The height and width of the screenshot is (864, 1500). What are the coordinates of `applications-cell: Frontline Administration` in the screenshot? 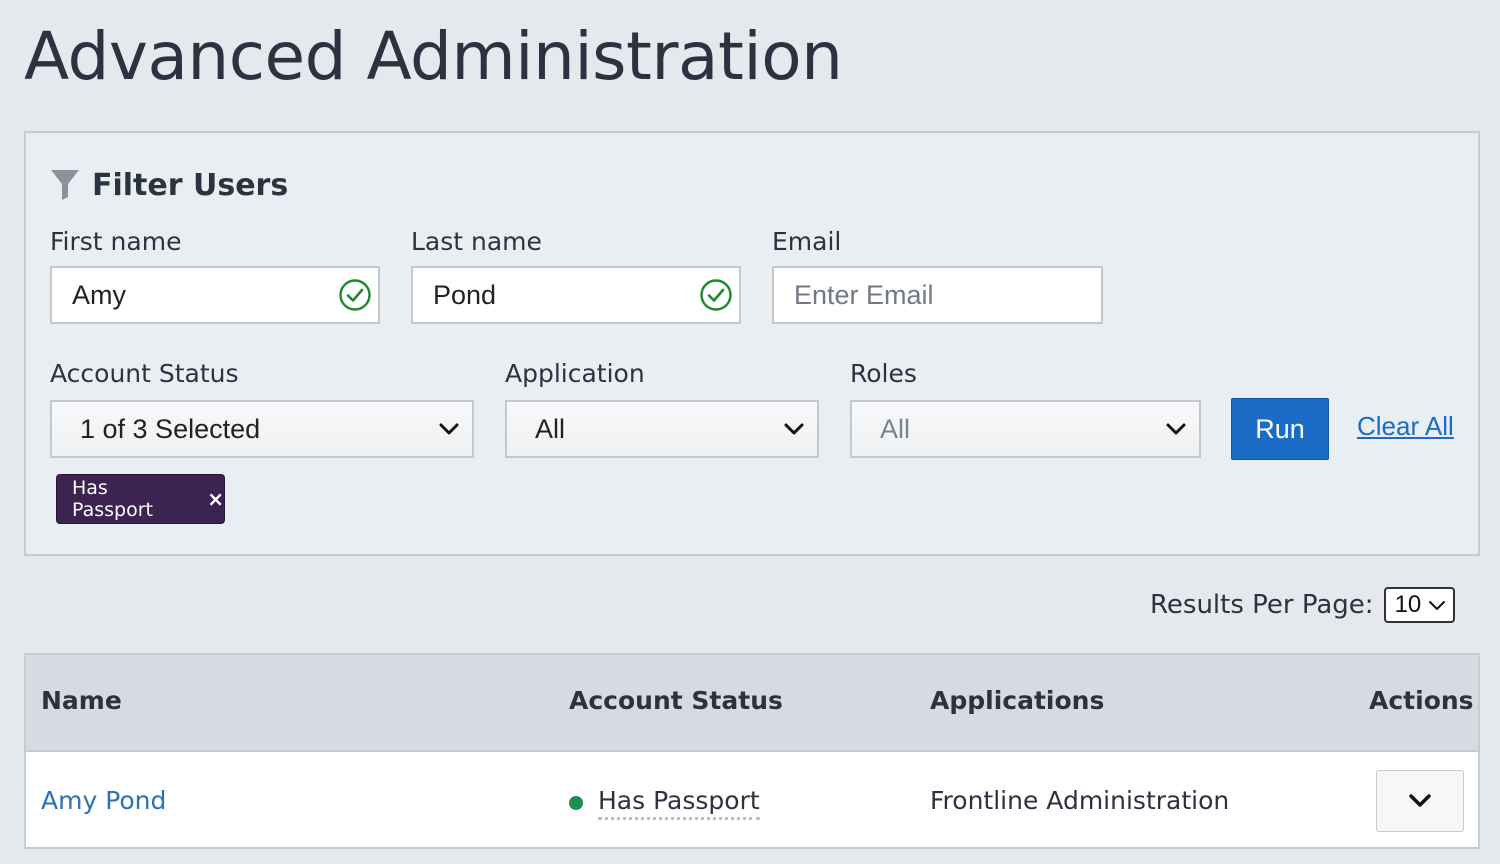 It's located at (1080, 800).